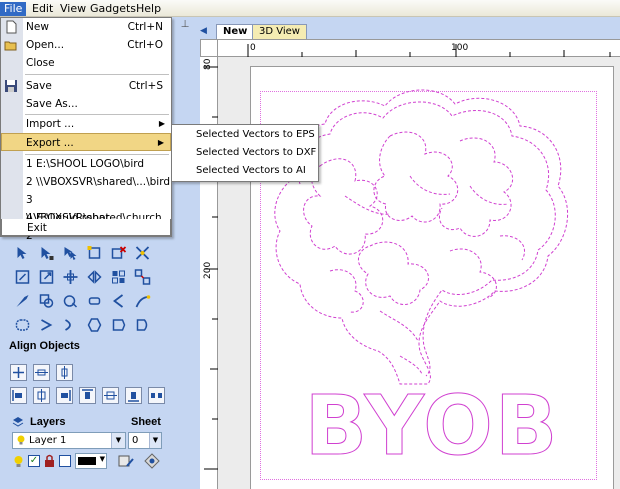 The image size is (620, 489). Describe the element at coordinates (22, 253) in the screenshot. I see `select-arrow-icon` at that location.